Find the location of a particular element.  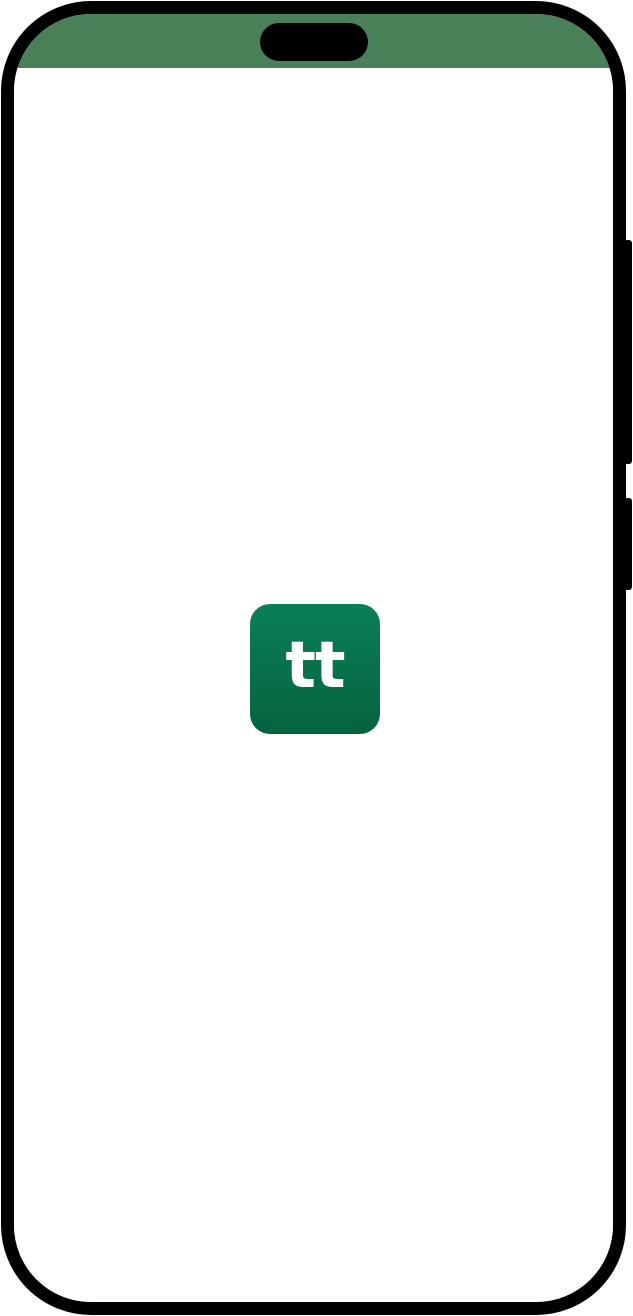

app-logo-icon: tt is located at coordinates (315, 669).